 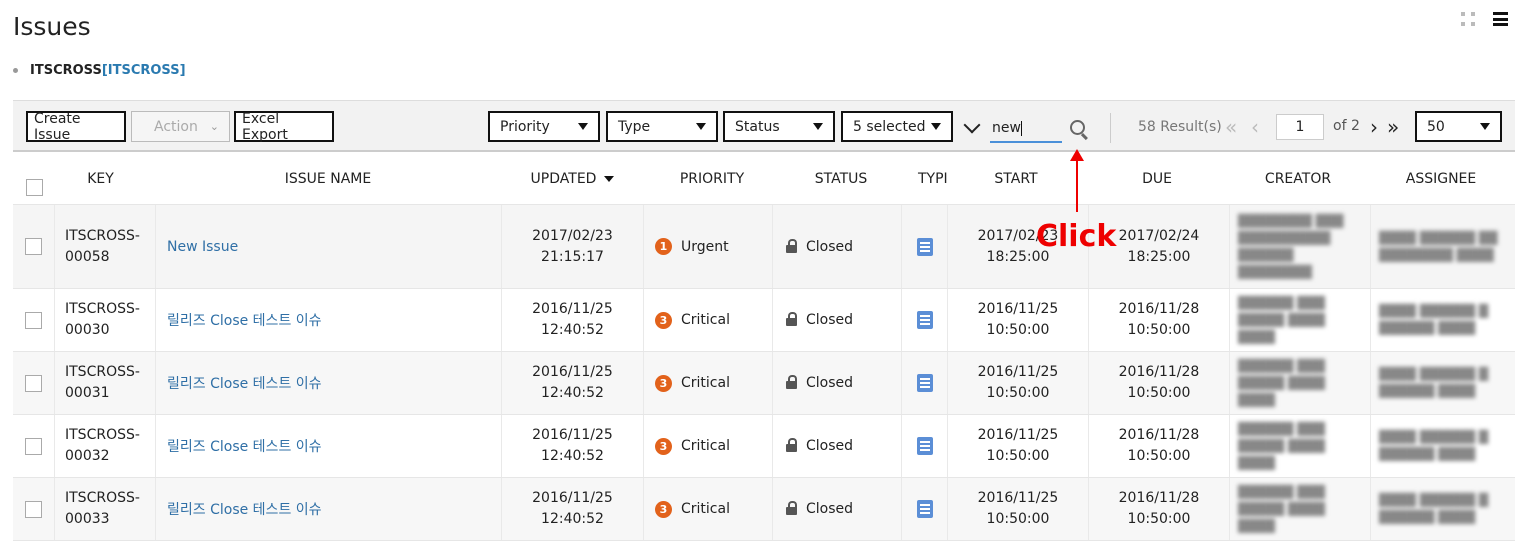 I want to click on col-start: START, so click(x=1016, y=178).